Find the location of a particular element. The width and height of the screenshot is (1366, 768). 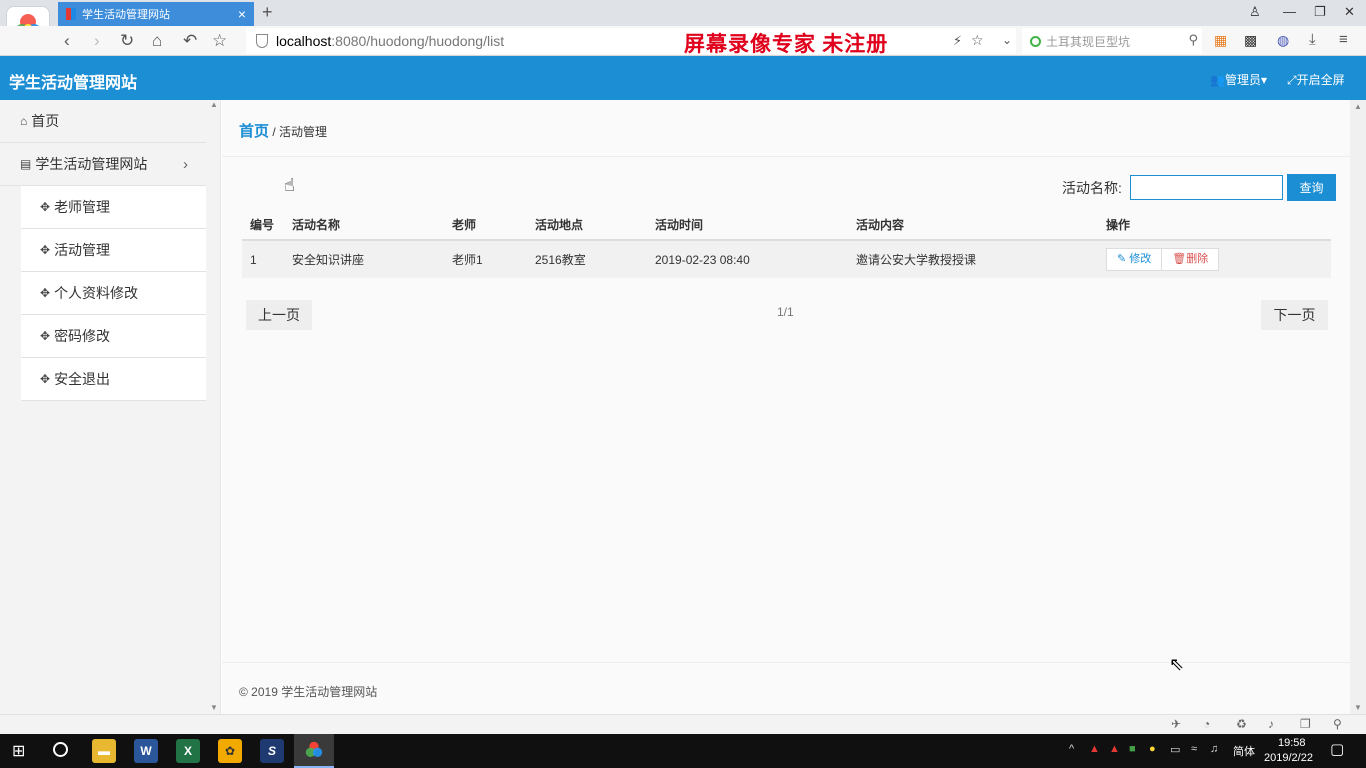

next-page-button: 下一页 is located at coordinates (1294, 315).